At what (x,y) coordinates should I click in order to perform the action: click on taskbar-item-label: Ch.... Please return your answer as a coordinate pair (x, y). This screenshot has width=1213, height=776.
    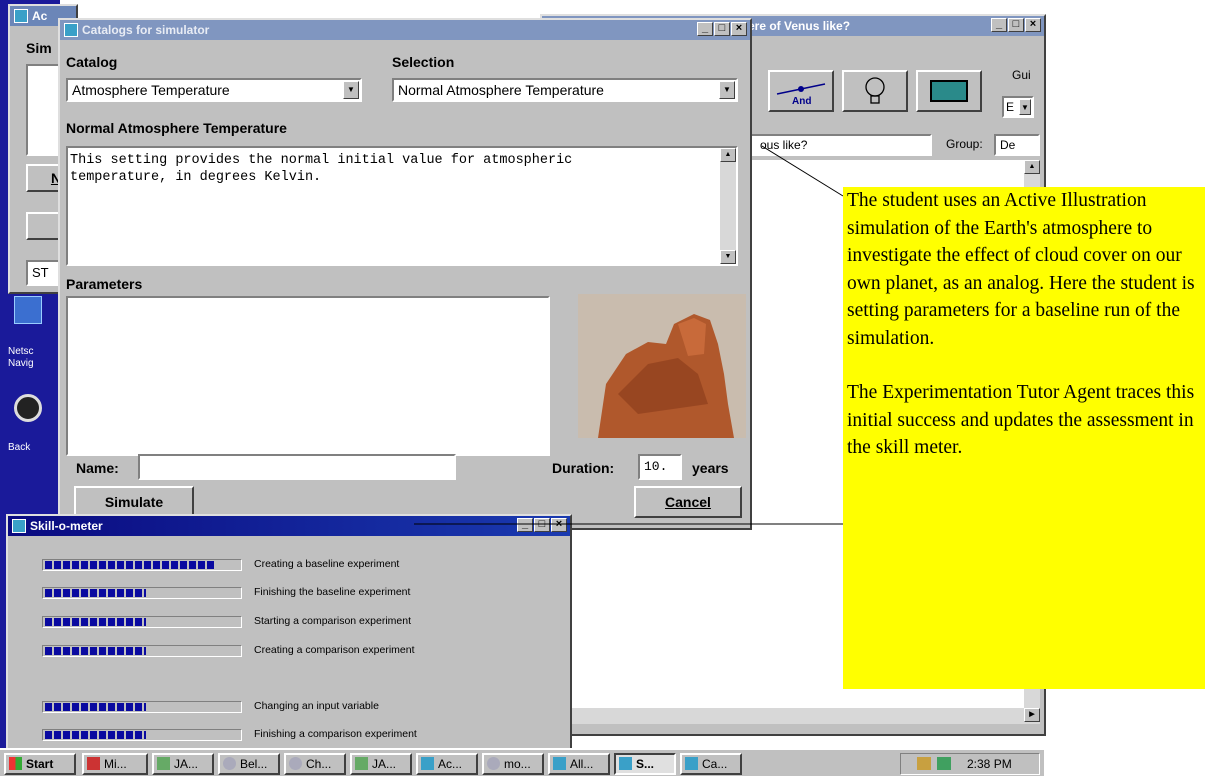
    Looking at the image, I should click on (319, 764).